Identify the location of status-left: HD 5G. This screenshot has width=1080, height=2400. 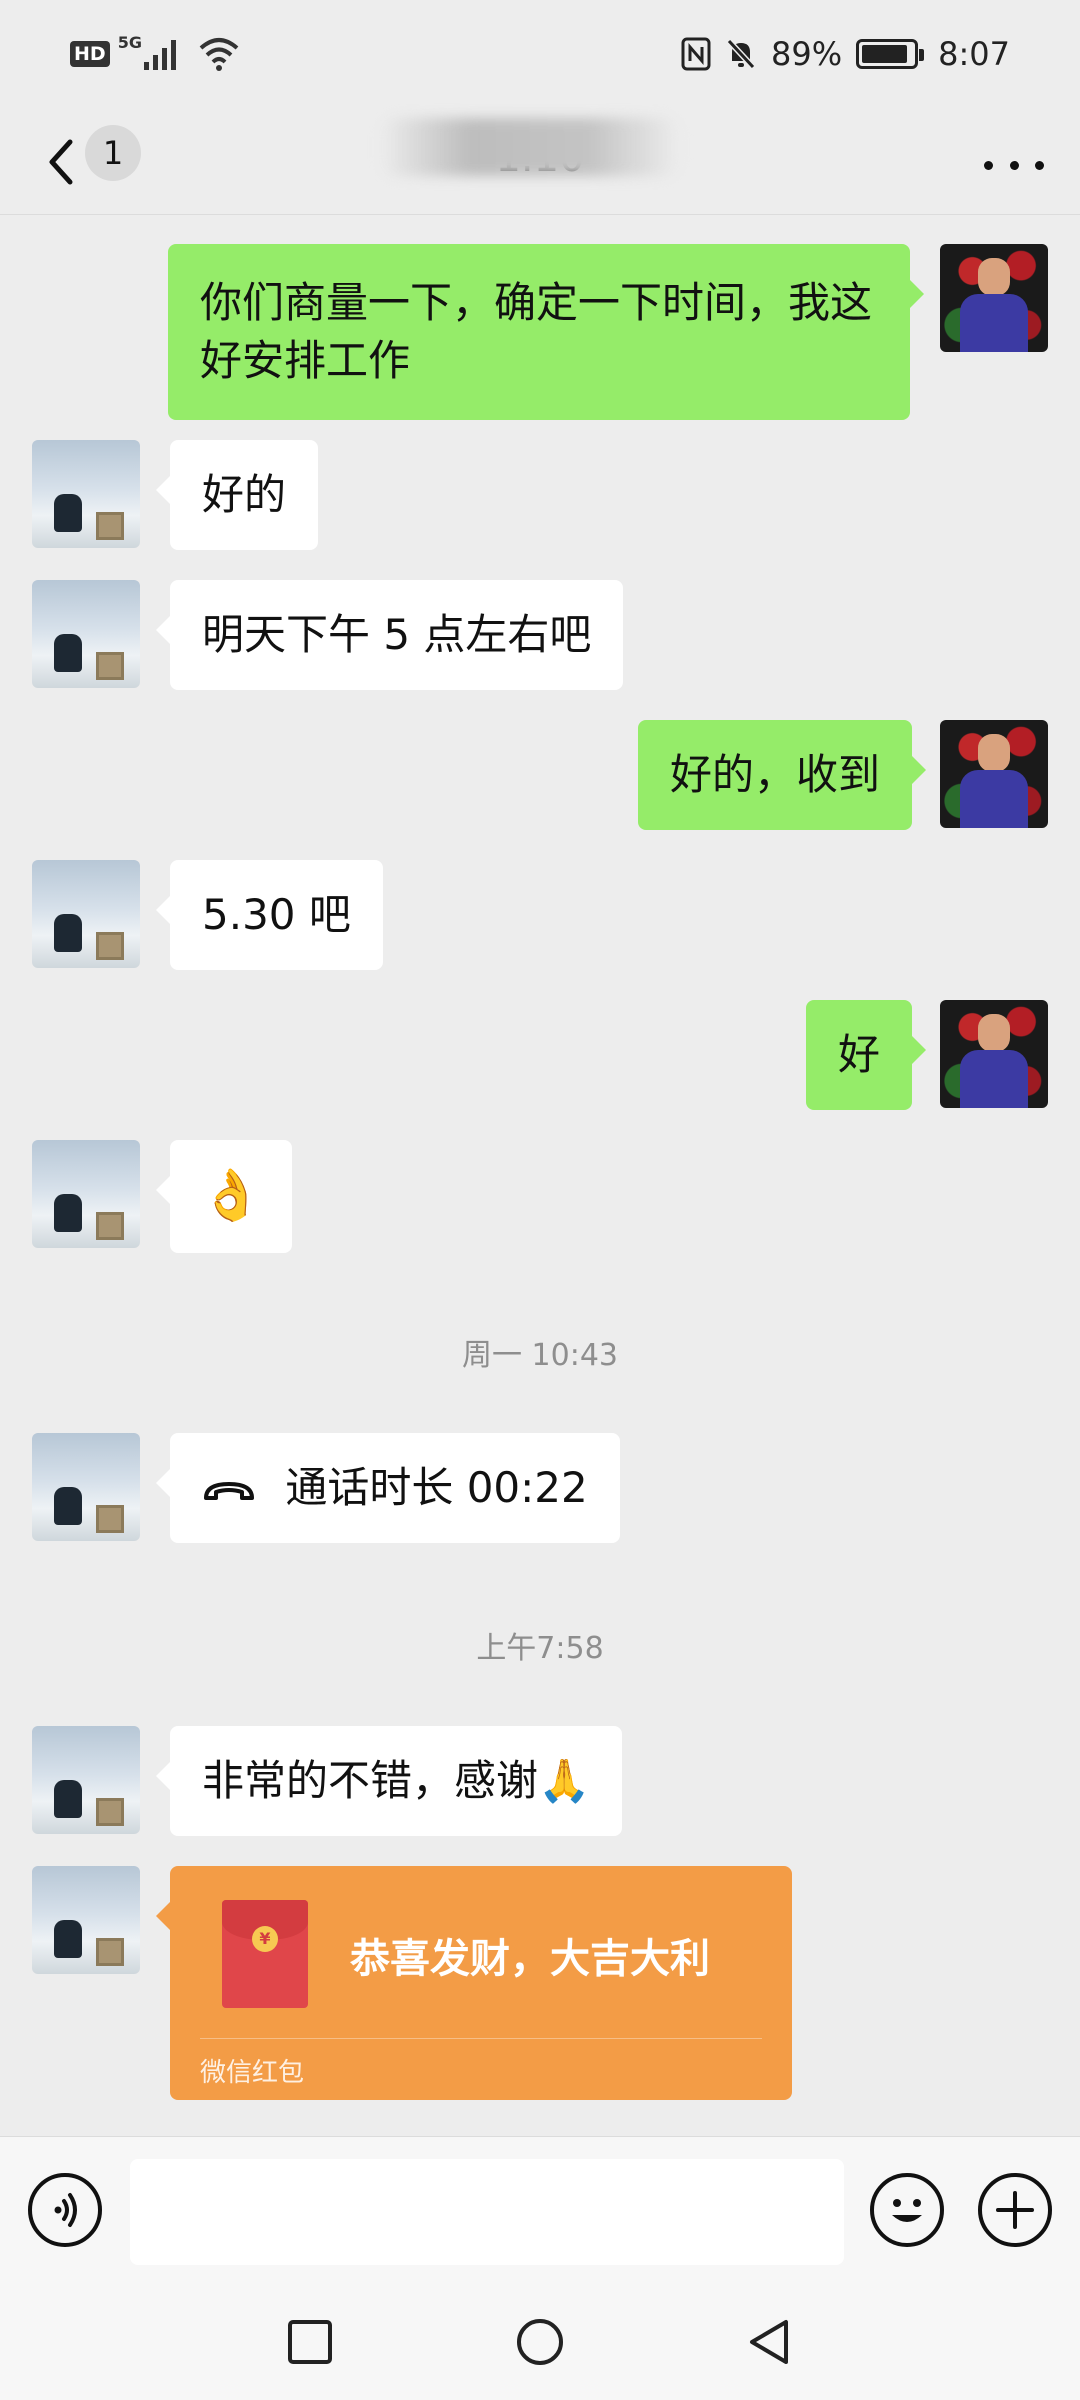
(155, 54).